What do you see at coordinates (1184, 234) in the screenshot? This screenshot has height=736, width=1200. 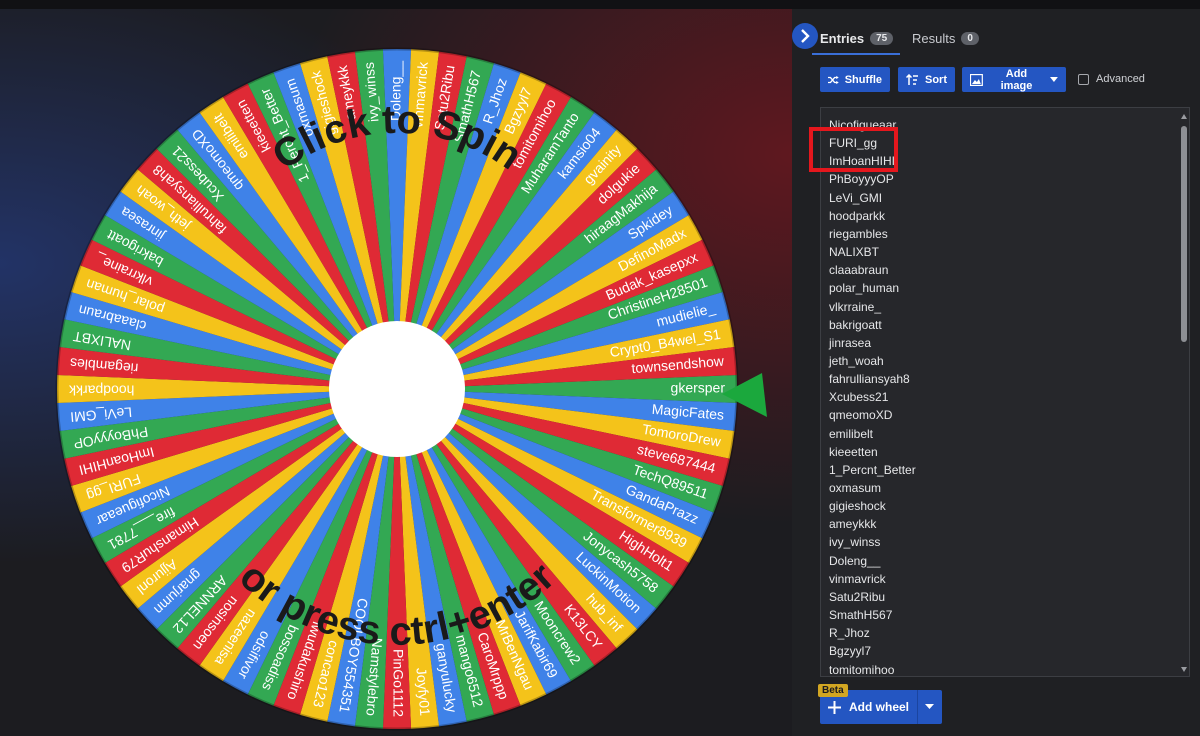 I see `scrollbar-thumb` at bounding box center [1184, 234].